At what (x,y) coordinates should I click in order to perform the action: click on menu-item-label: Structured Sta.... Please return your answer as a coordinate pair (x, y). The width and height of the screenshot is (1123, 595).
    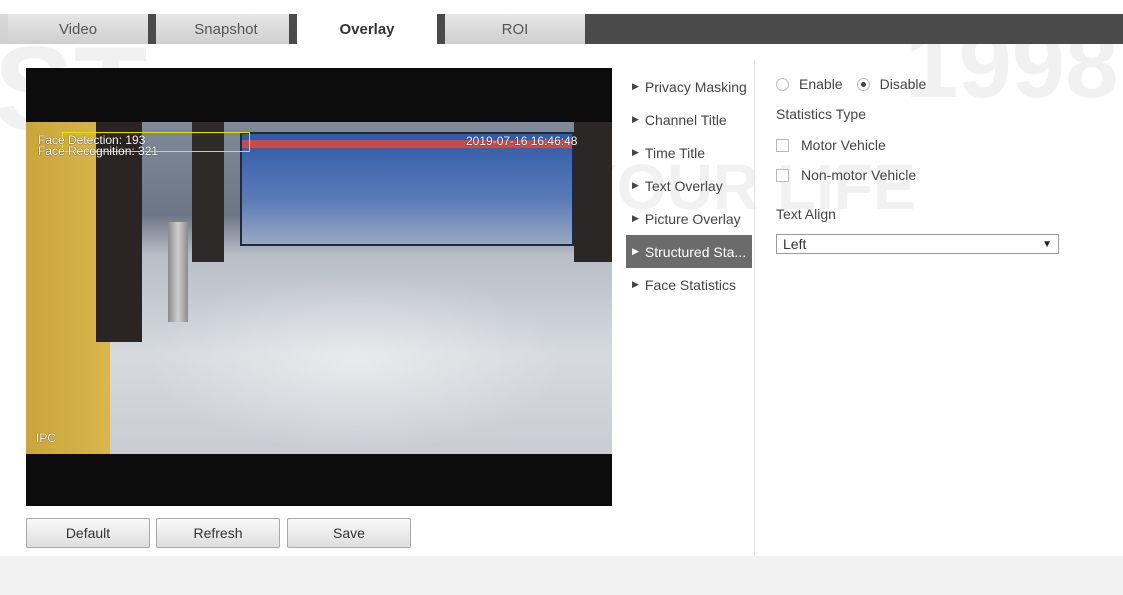
    Looking at the image, I should click on (695, 251).